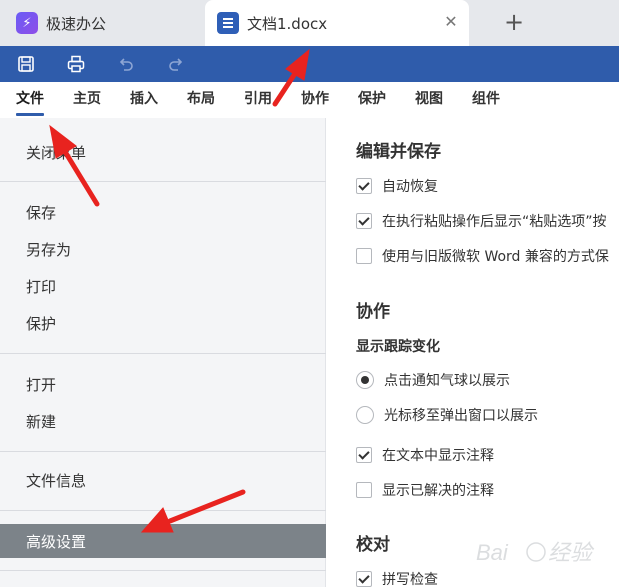 This screenshot has width=619, height=587. What do you see at coordinates (56, 542) in the screenshot?
I see `advanced-settings-label: 高级设置` at bounding box center [56, 542].